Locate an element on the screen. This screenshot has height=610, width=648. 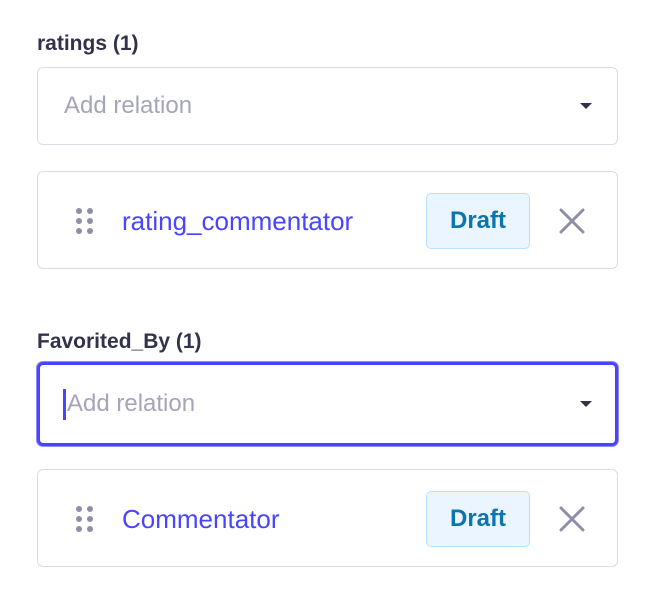
ratings-add-relation-combobox: Add relation is located at coordinates (327, 106).